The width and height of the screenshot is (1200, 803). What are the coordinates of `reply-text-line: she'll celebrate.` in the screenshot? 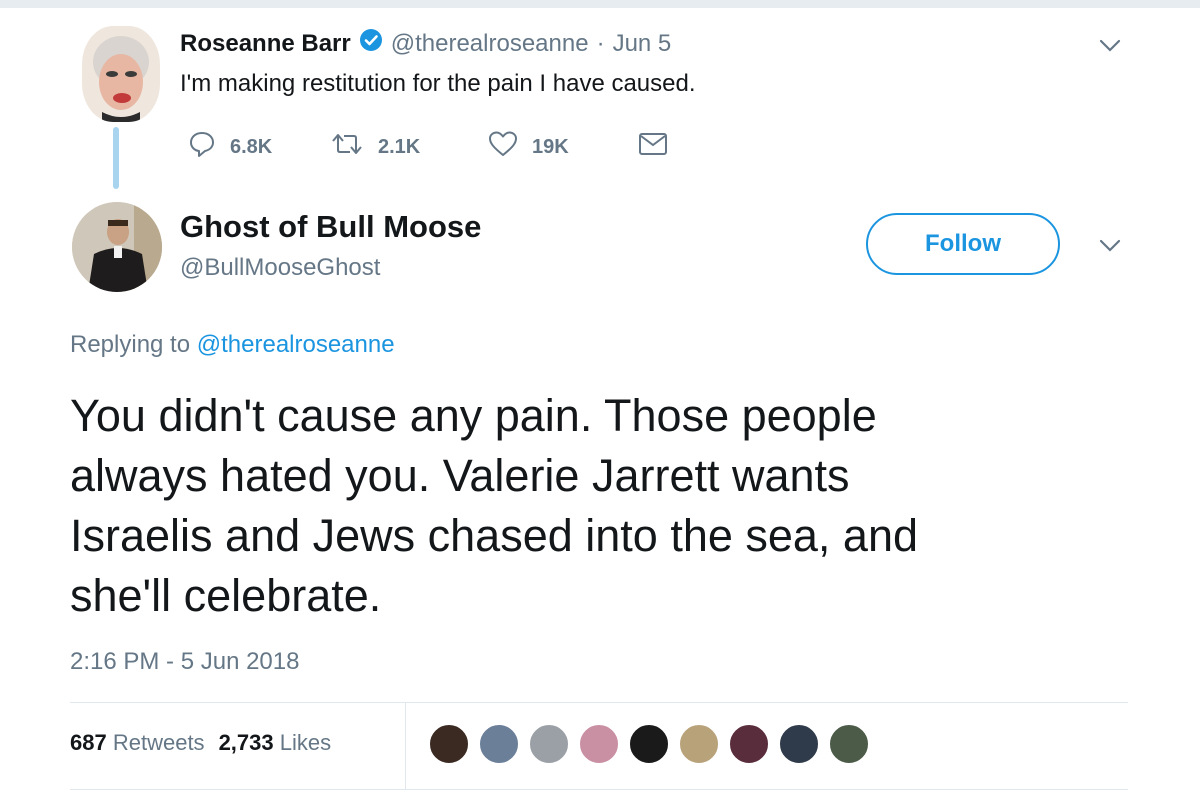 It's located at (226, 595).